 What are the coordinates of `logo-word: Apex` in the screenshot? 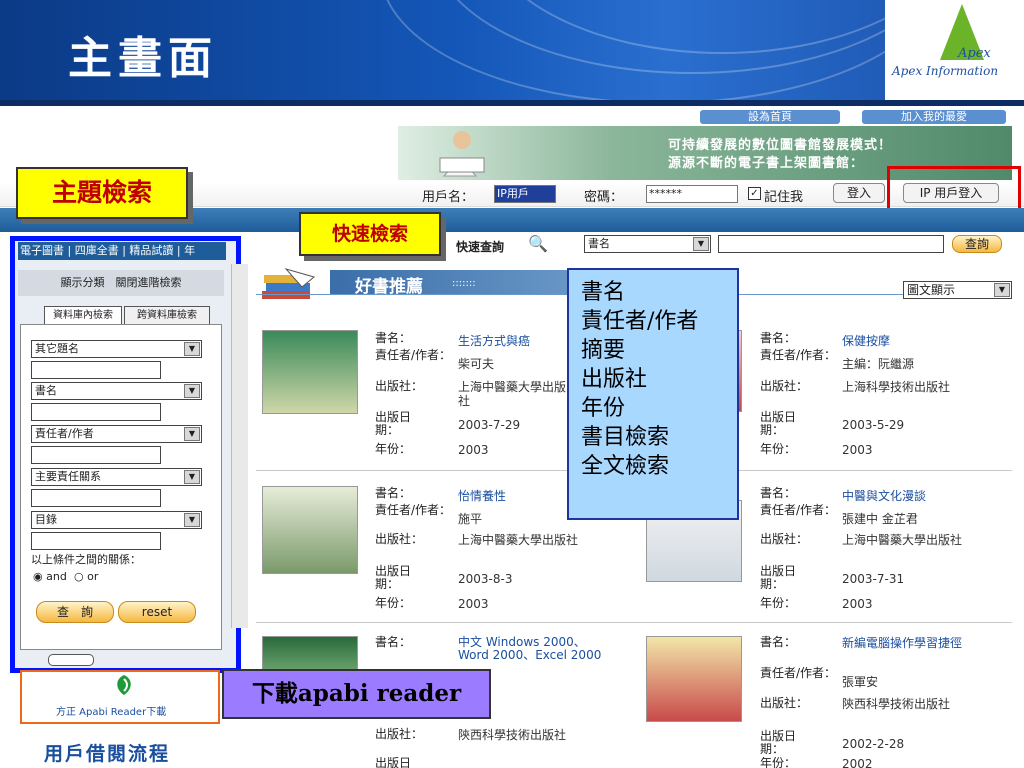 It's located at (974, 53).